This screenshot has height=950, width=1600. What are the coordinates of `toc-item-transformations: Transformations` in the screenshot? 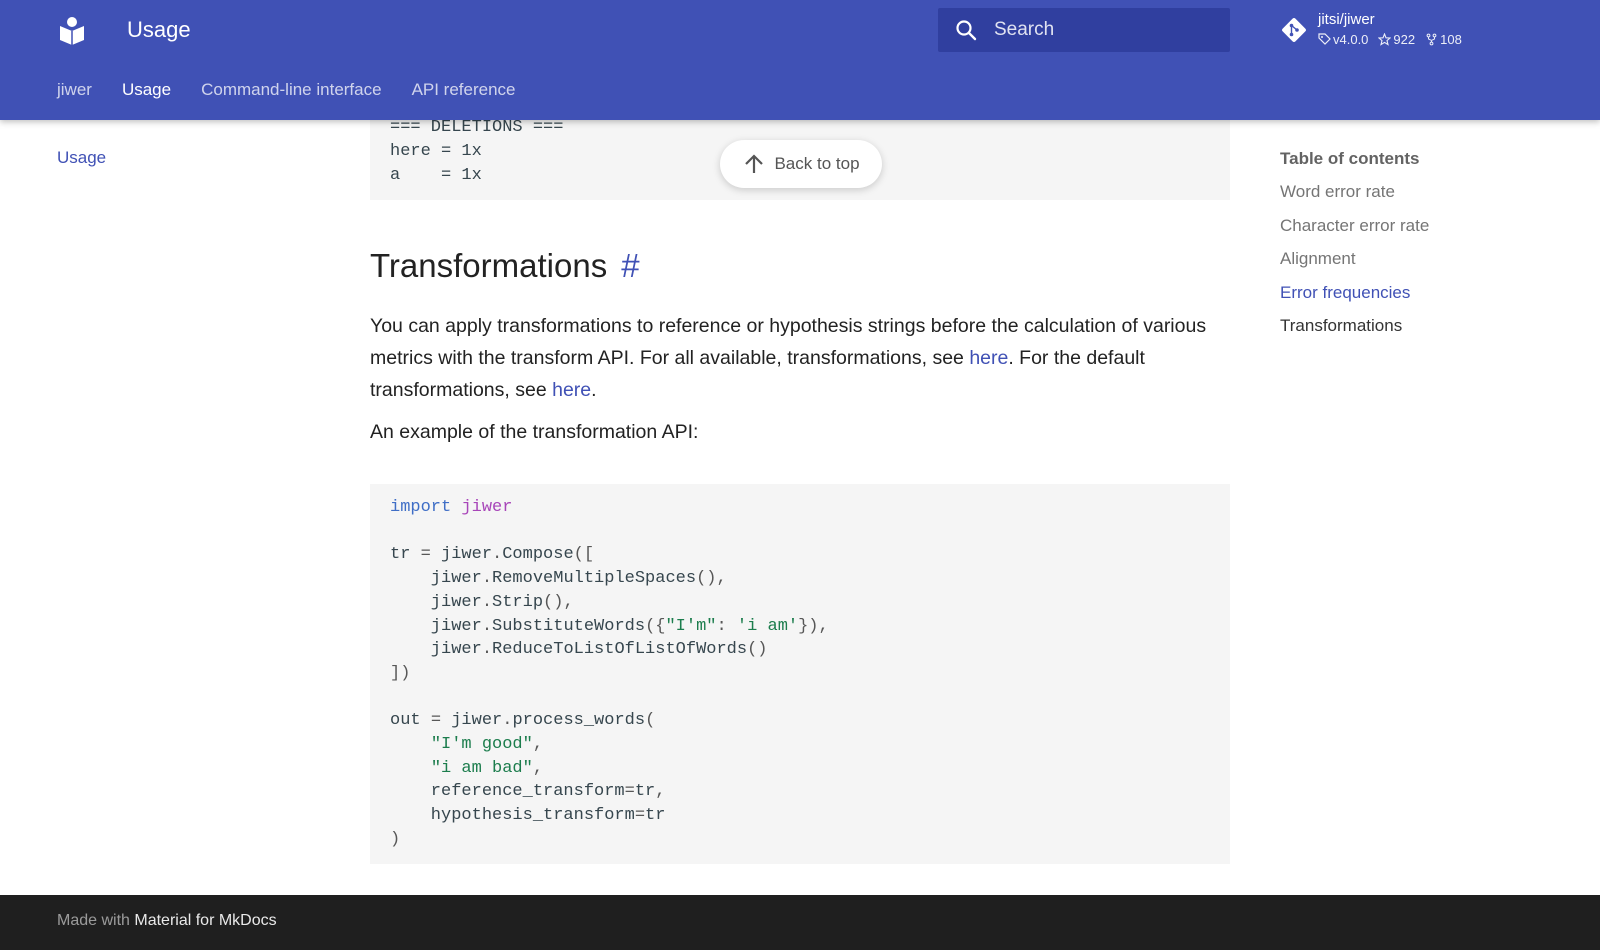 It's located at (1410, 326).